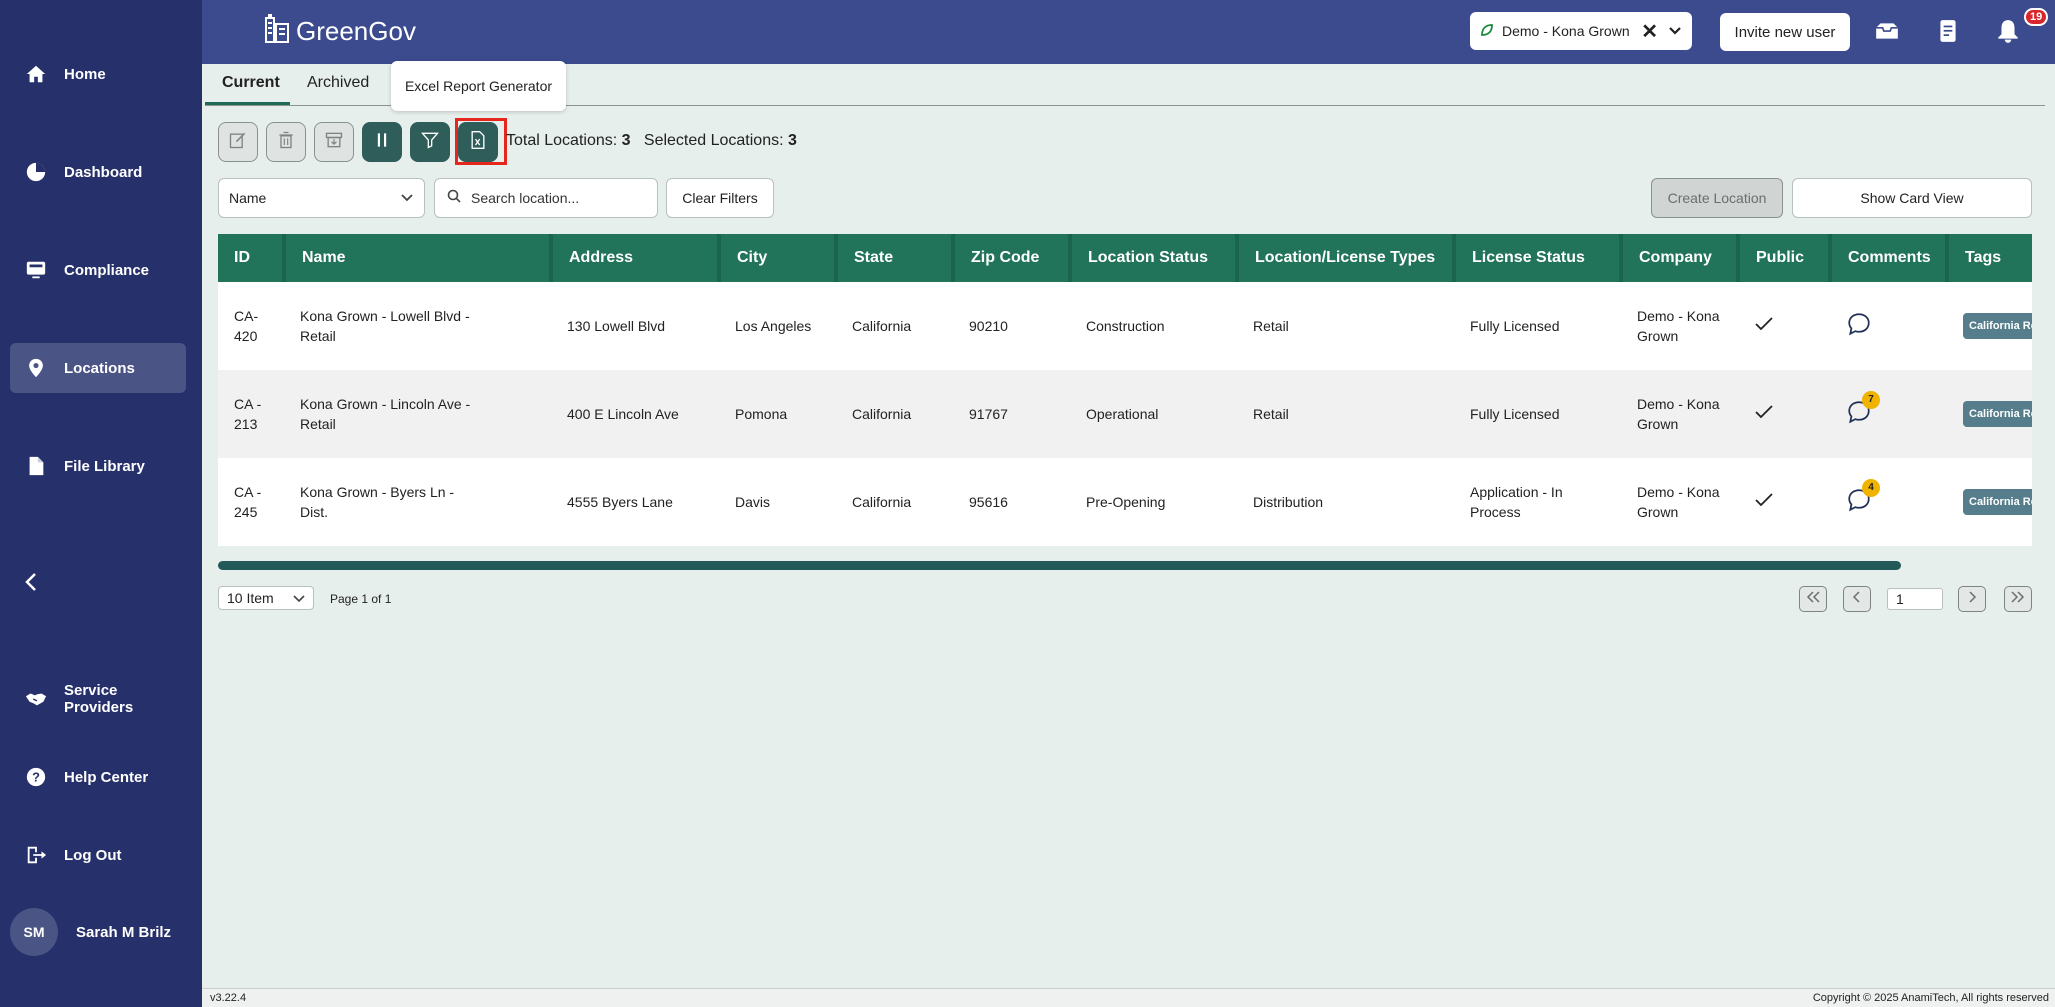  What do you see at coordinates (417, 502) in the screenshot?
I see `cell-name: Kona Grown - Byers Ln - Dist.` at bounding box center [417, 502].